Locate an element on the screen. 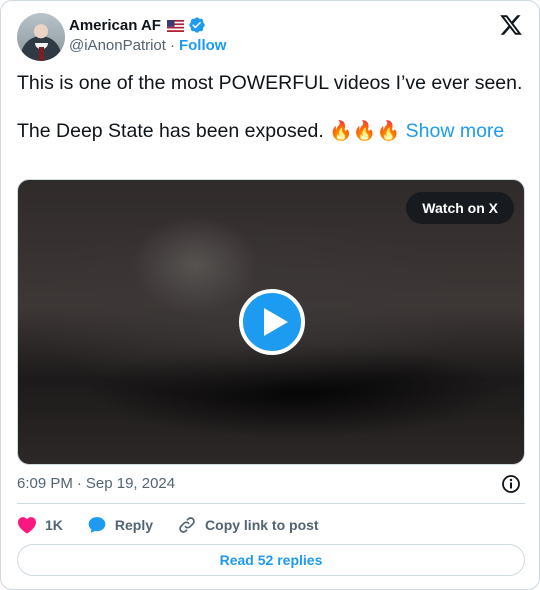  post-date: Sep 19, 2024 is located at coordinates (130, 483).